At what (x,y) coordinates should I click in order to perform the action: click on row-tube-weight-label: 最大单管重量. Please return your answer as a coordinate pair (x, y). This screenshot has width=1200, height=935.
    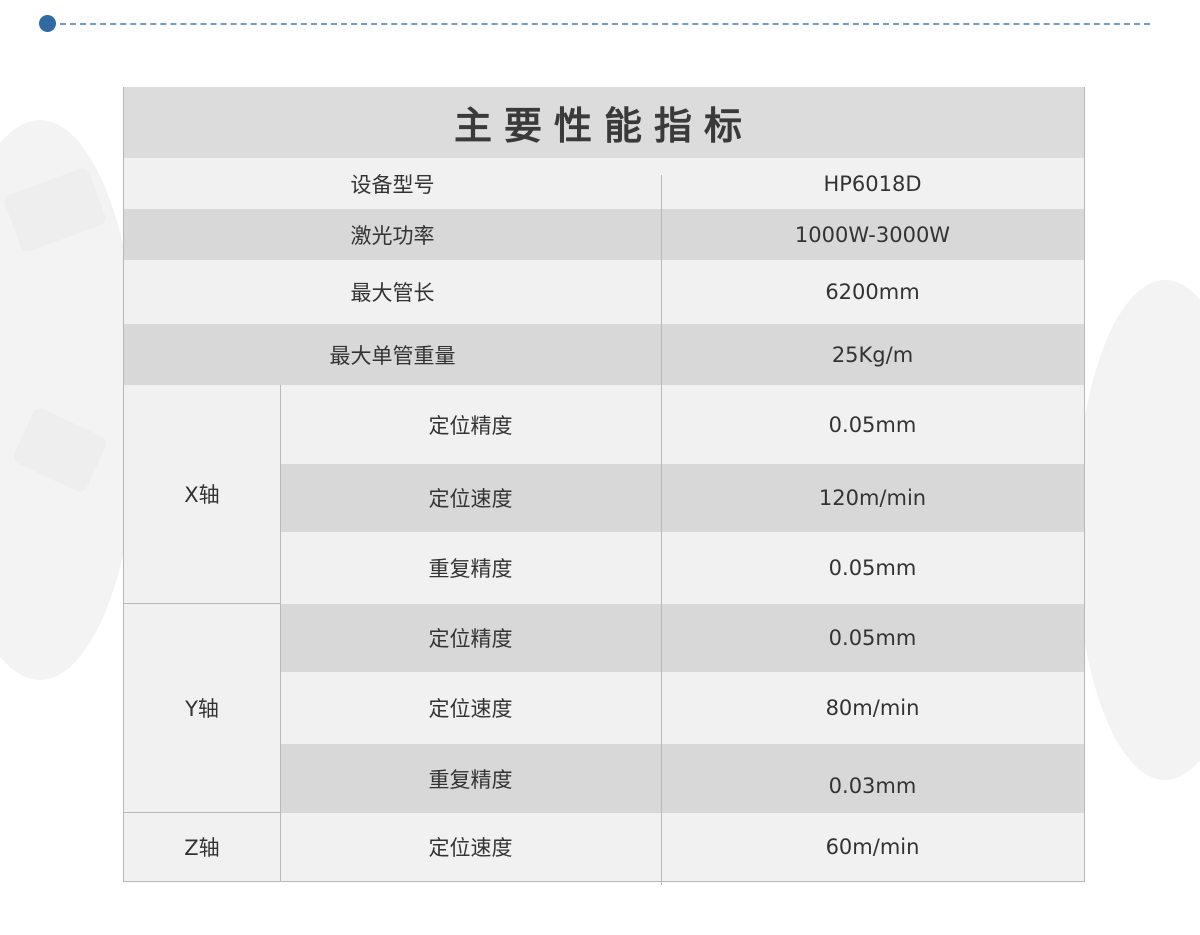
    Looking at the image, I should click on (392, 354).